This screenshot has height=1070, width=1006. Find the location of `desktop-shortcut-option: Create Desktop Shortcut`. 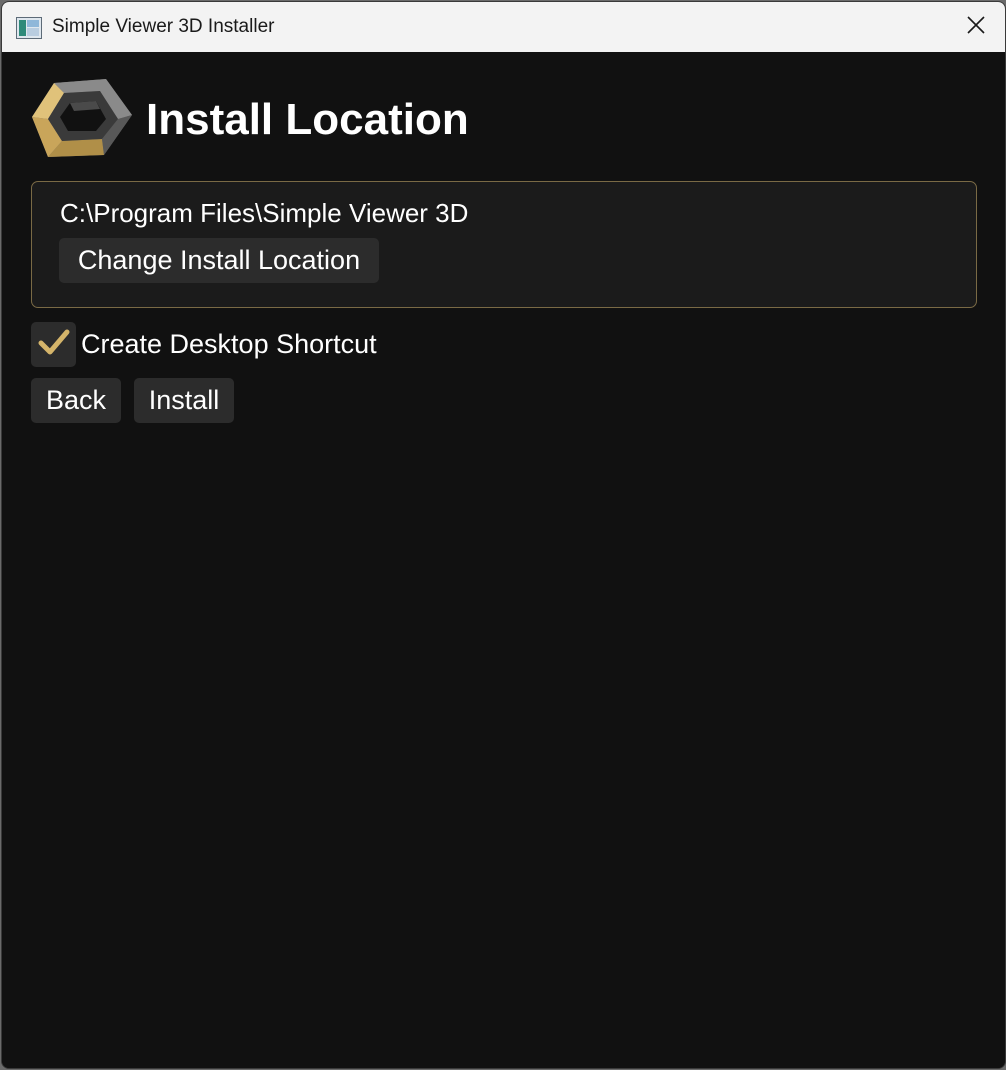

desktop-shortcut-option: Create Desktop Shortcut is located at coordinates (204, 344).